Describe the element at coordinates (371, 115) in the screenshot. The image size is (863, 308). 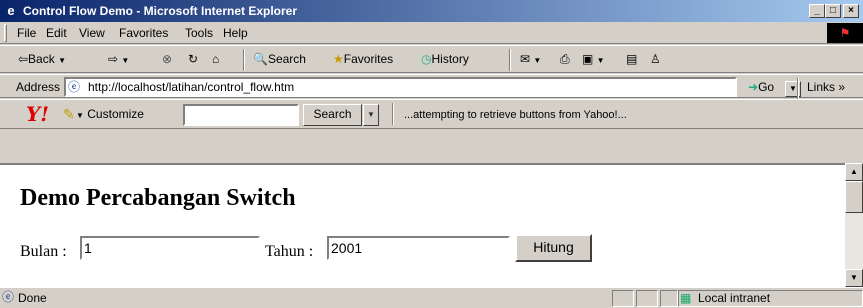
I see `yahoo-search-dropdown: ▼` at that location.